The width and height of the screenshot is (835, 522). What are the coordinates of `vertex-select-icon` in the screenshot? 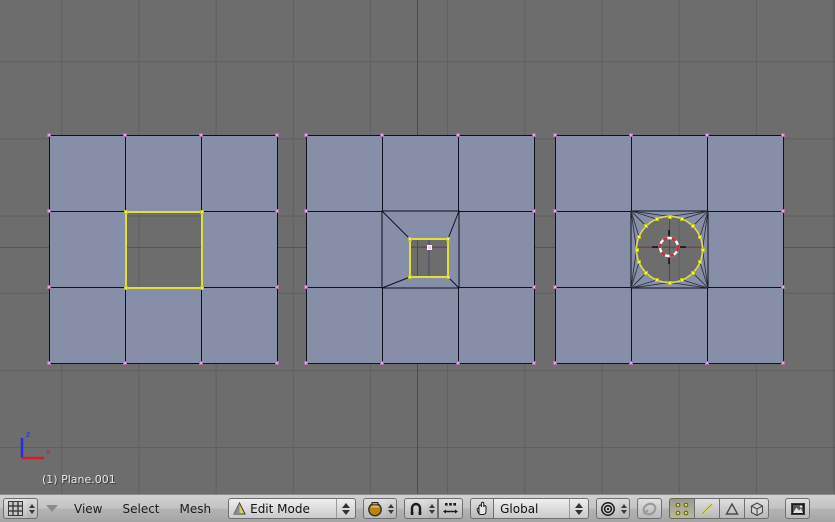 It's located at (682, 508).